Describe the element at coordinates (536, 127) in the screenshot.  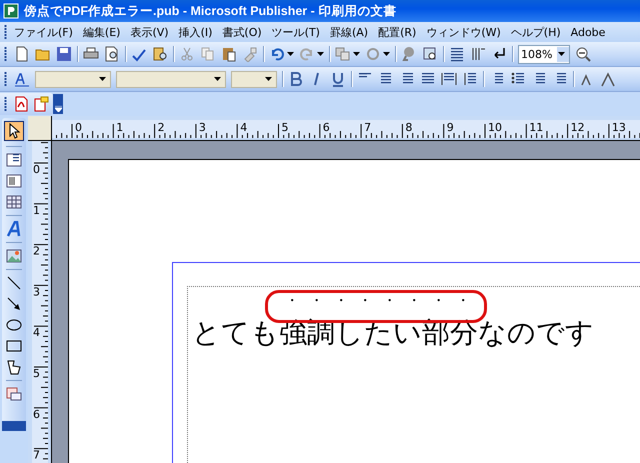
I see `ruler-number: 11` at that location.